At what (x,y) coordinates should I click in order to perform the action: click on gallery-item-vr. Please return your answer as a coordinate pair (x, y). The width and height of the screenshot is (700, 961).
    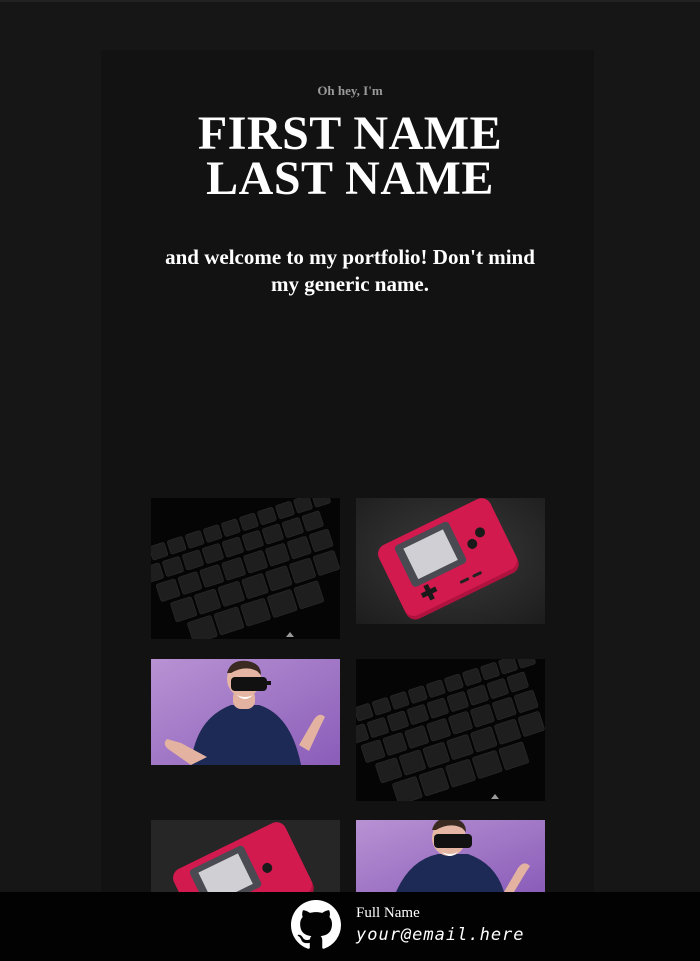
    Looking at the image, I should click on (245, 712).